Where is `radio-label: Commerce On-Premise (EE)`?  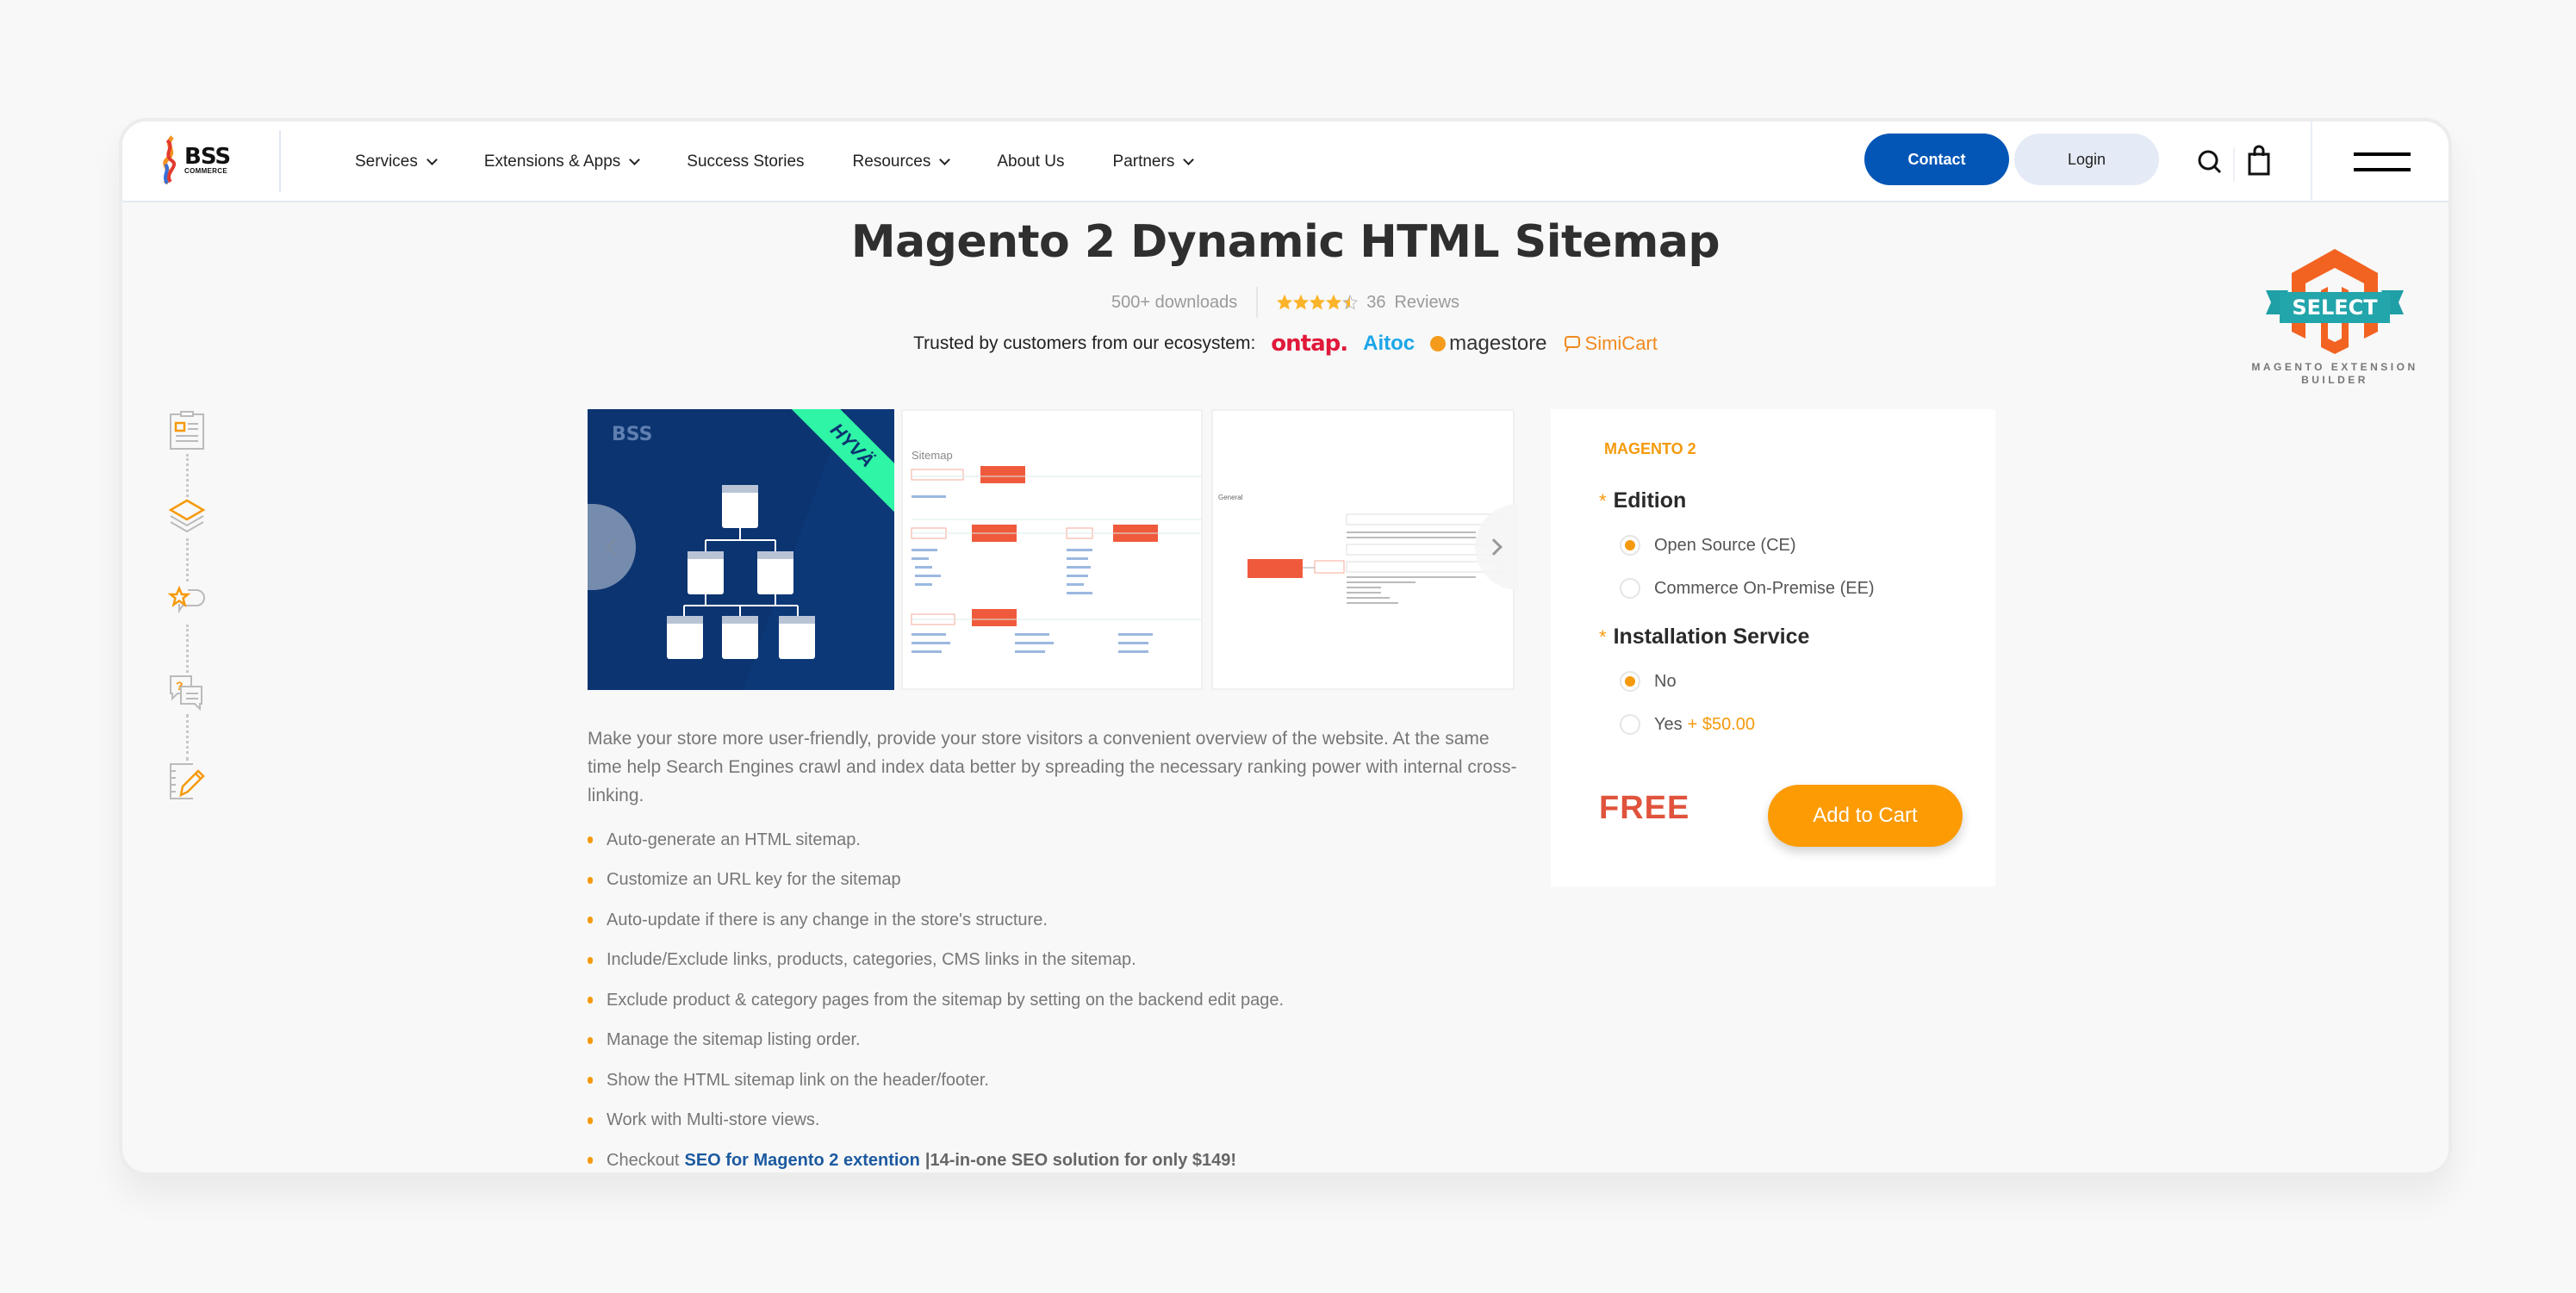 radio-label: Commerce On-Premise (EE) is located at coordinates (1765, 588).